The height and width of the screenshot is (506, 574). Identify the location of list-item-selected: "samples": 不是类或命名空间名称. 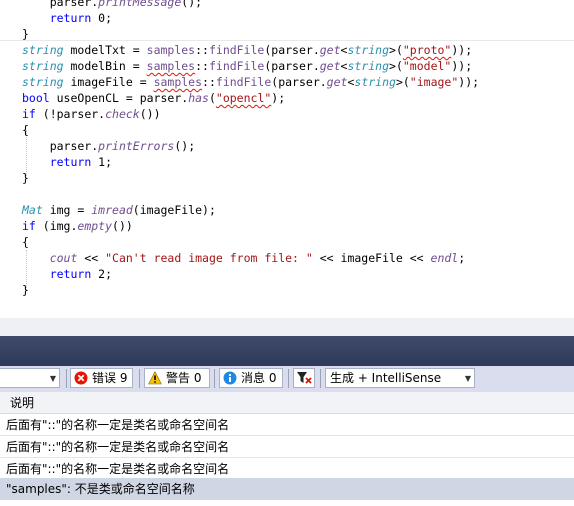
(287, 489).